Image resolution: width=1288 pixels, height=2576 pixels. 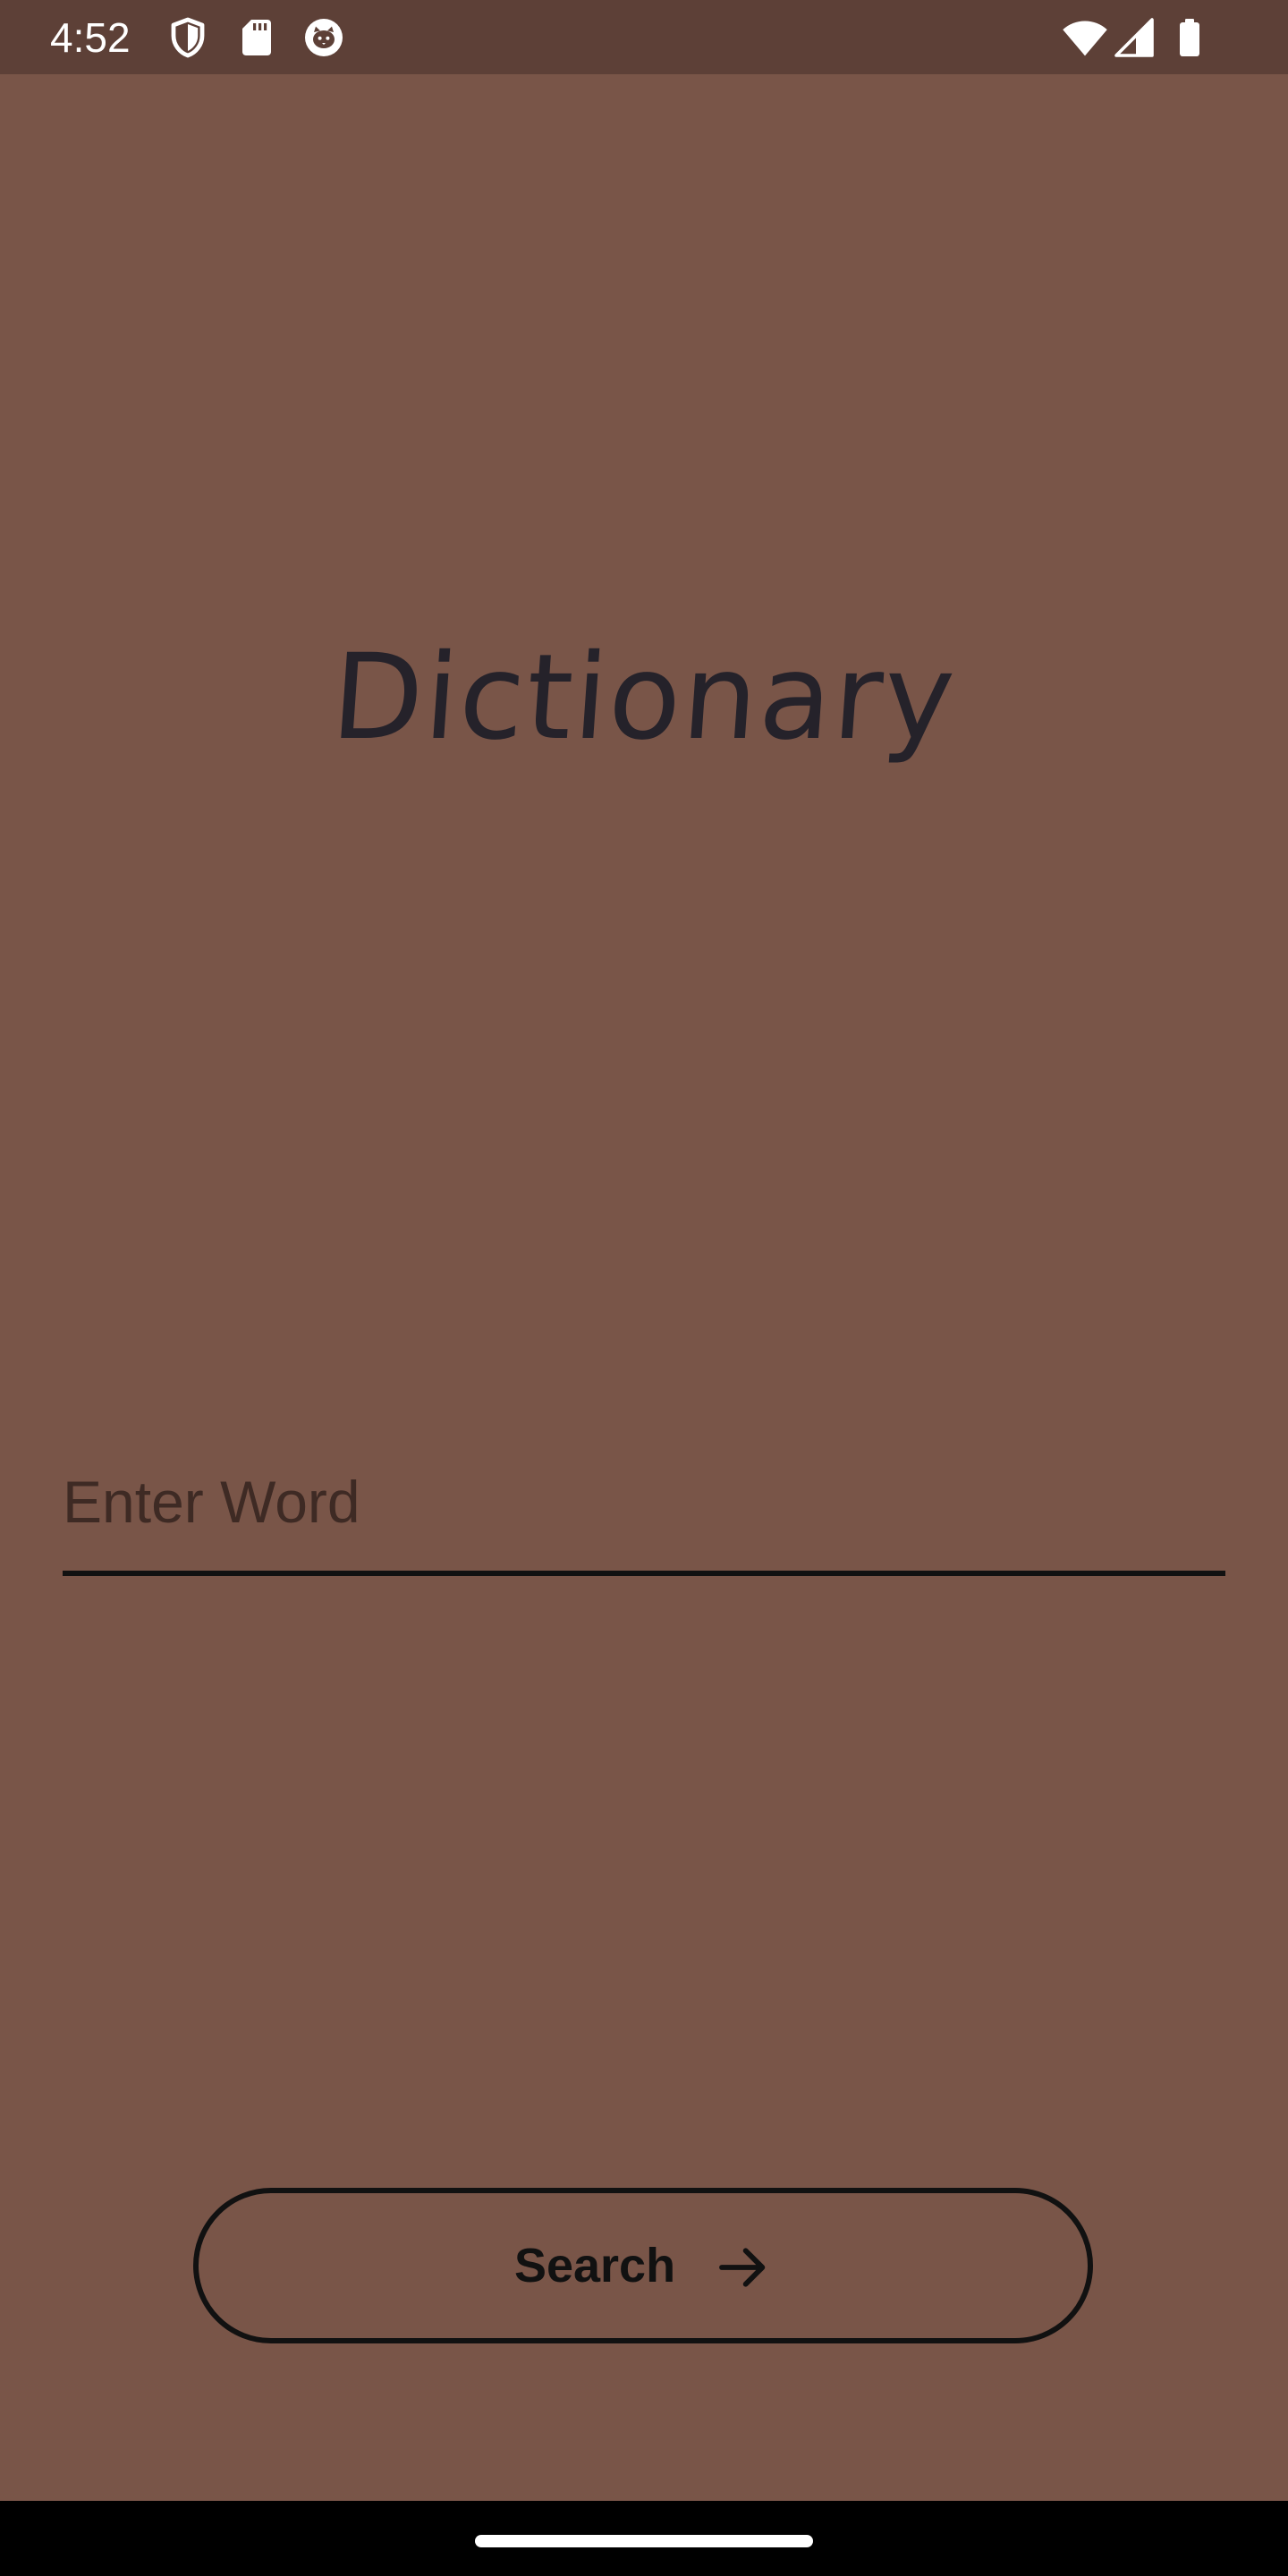 What do you see at coordinates (256, 37) in the screenshot?
I see `sd-card-icon` at bounding box center [256, 37].